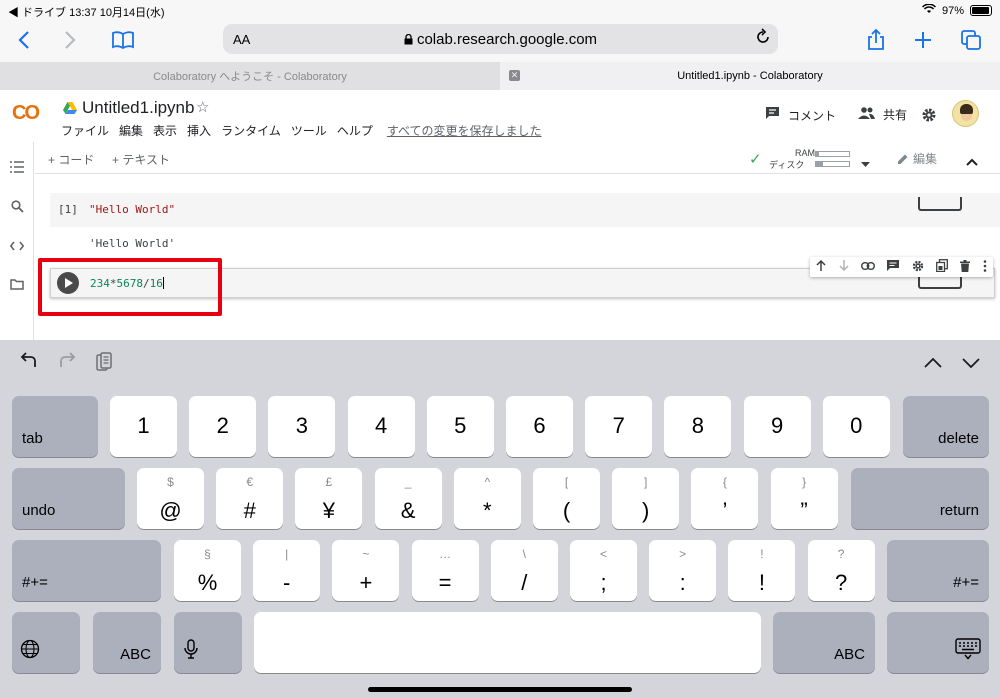 The width and height of the screenshot is (1000, 698). What do you see at coordinates (302, 426) in the screenshot?
I see `key-3: 3` at bounding box center [302, 426].